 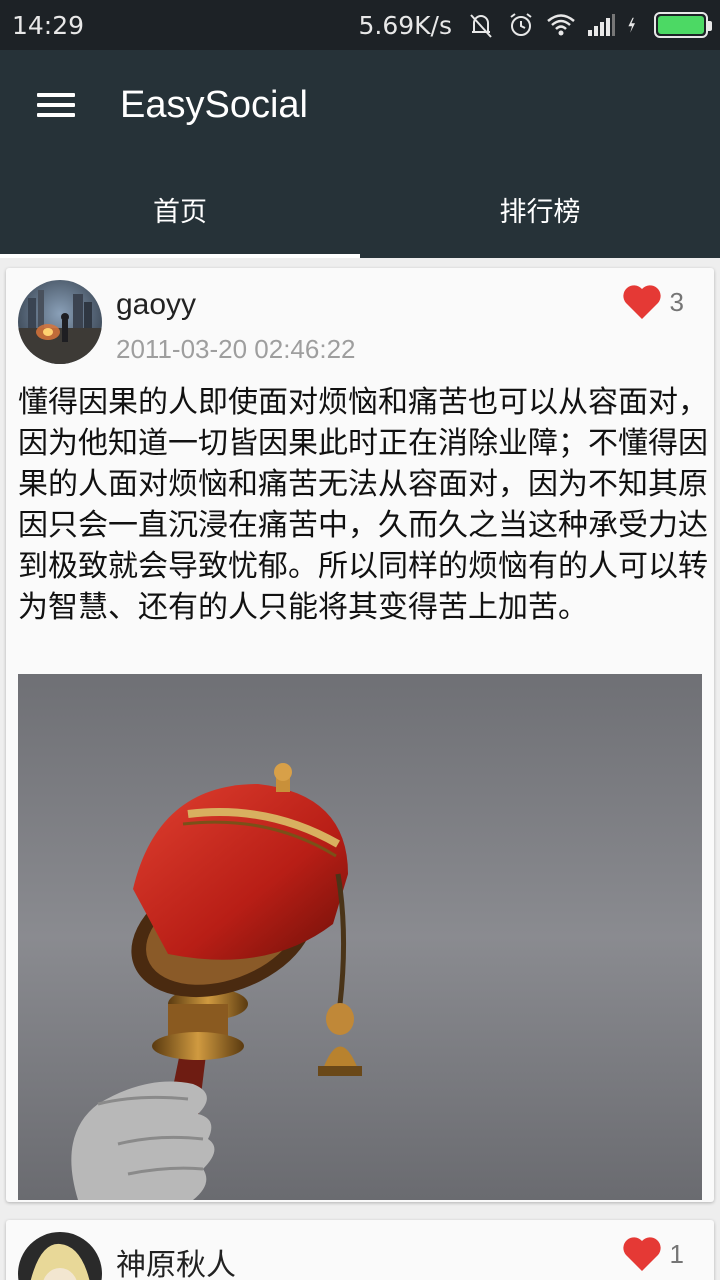 I want to click on like-button: 1, so click(x=653, y=1254).